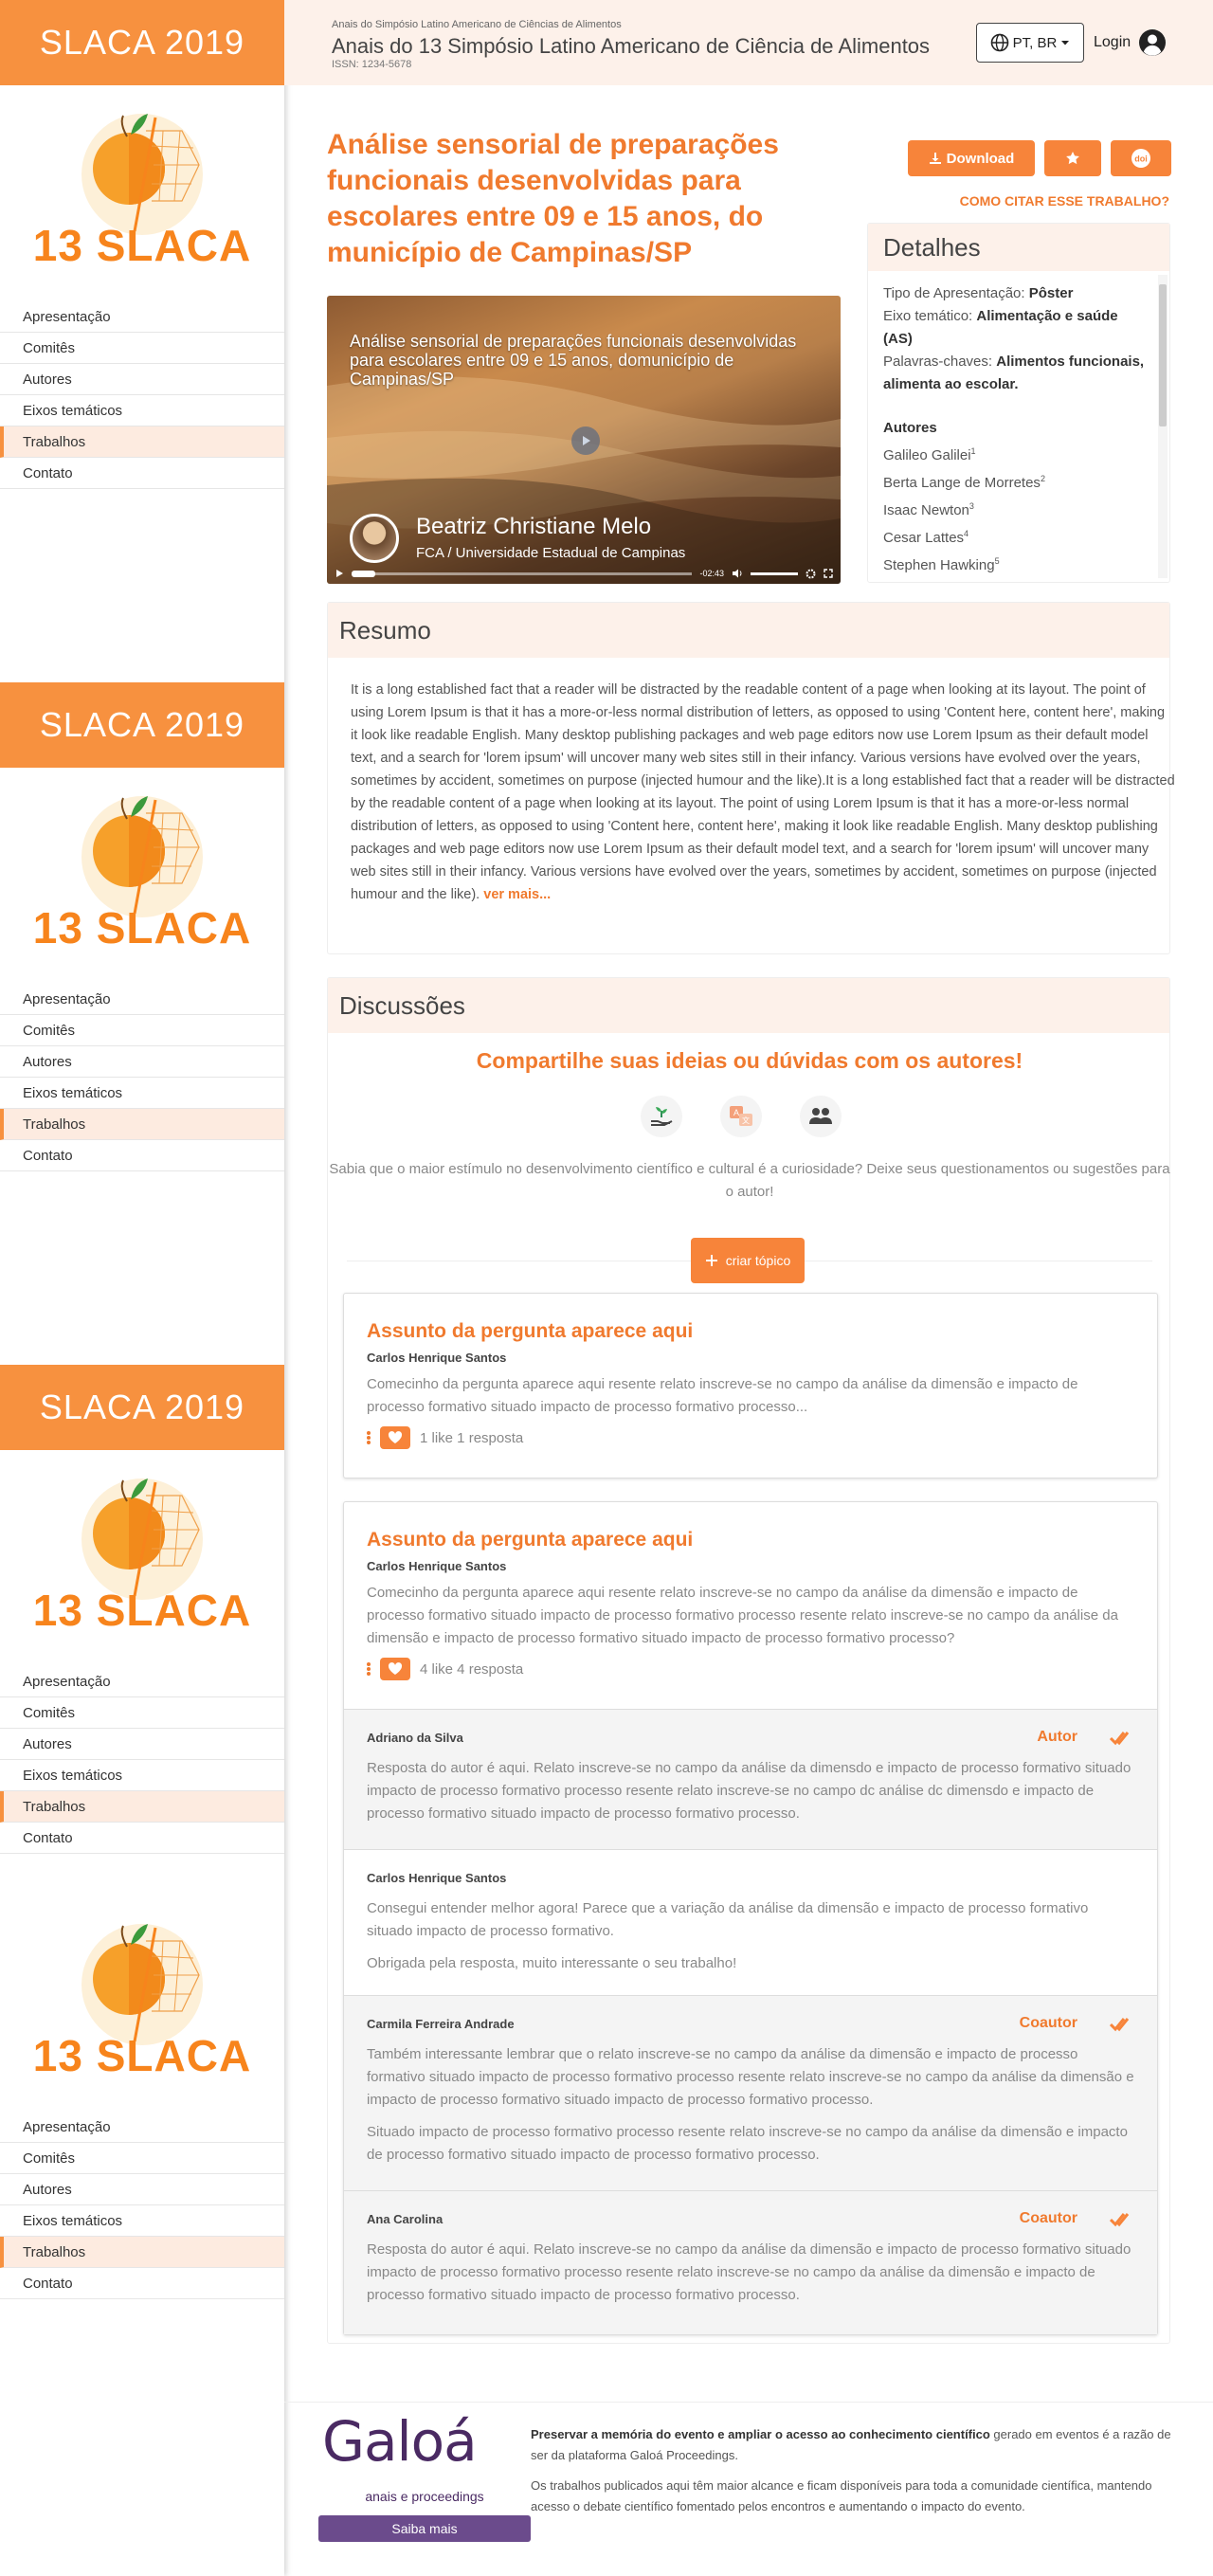 This screenshot has height=2576, width=1213. Describe the element at coordinates (142, 42) in the screenshot. I see `event-banner: SLACA 2019` at that location.